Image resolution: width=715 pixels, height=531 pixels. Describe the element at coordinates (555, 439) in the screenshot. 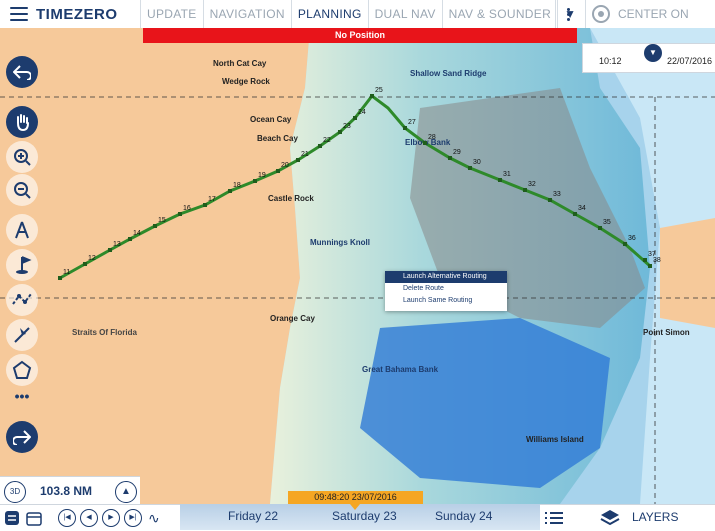

I see `place-williams-island: Williams Island` at that location.